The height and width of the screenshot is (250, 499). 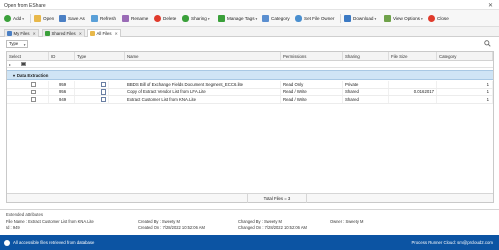 I want to click on window-title: Open from EShare, so click(x=25, y=5).